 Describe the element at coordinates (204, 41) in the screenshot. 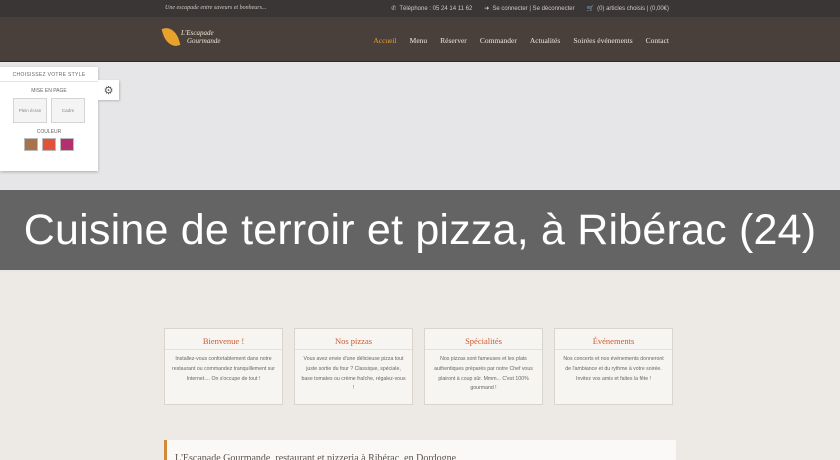

I see `logo-line-2: Gourmande` at that location.